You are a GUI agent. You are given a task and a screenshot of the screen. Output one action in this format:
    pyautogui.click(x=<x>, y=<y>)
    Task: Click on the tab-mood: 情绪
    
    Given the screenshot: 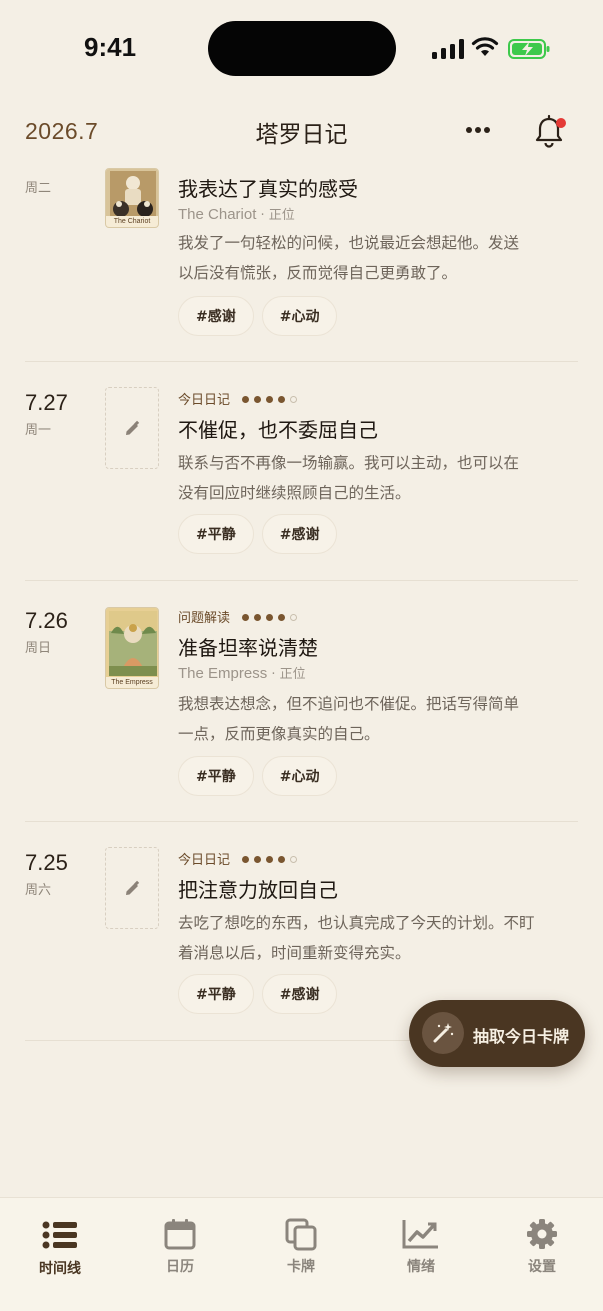 What is the action you would take?
    pyautogui.click(x=421, y=1248)
    